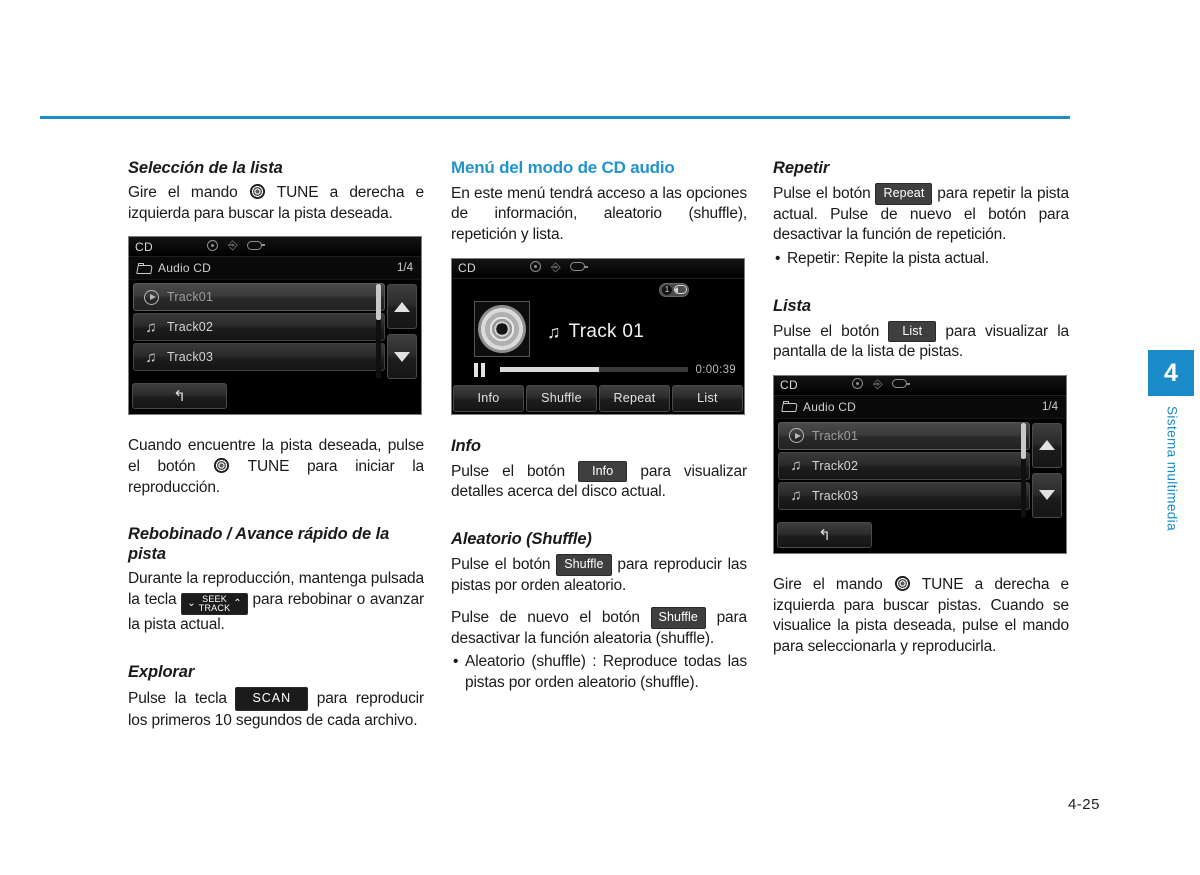 This screenshot has height=875, width=1200. I want to click on shuffle-button: Shuffle, so click(561, 398).